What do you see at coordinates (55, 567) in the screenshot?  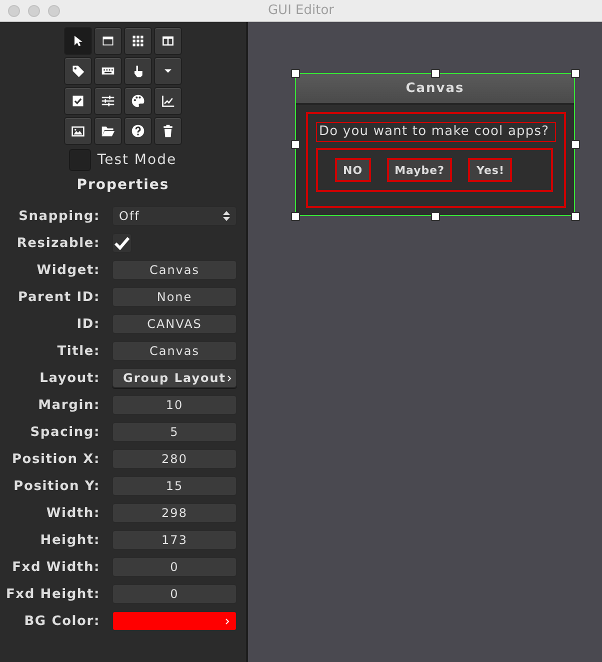 I see `property-label: Fxd Width:` at bounding box center [55, 567].